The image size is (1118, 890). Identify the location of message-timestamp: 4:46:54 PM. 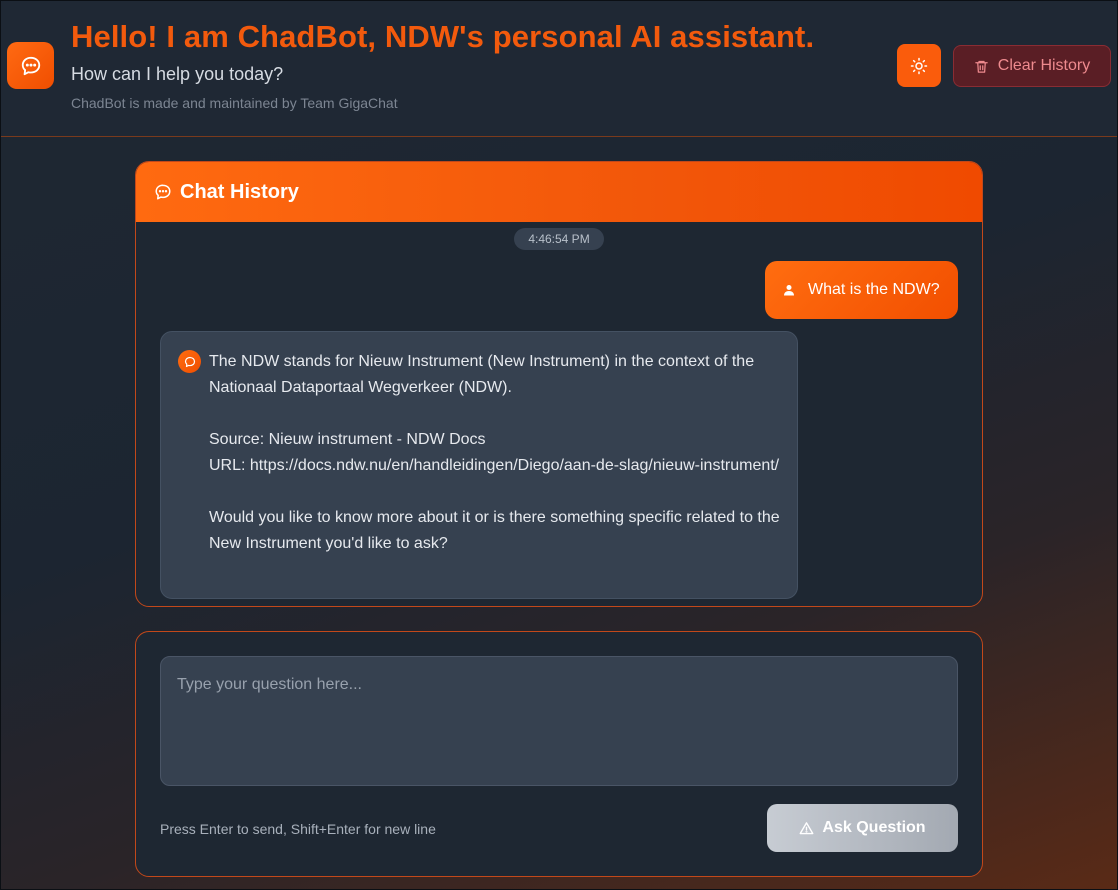
(559, 239).